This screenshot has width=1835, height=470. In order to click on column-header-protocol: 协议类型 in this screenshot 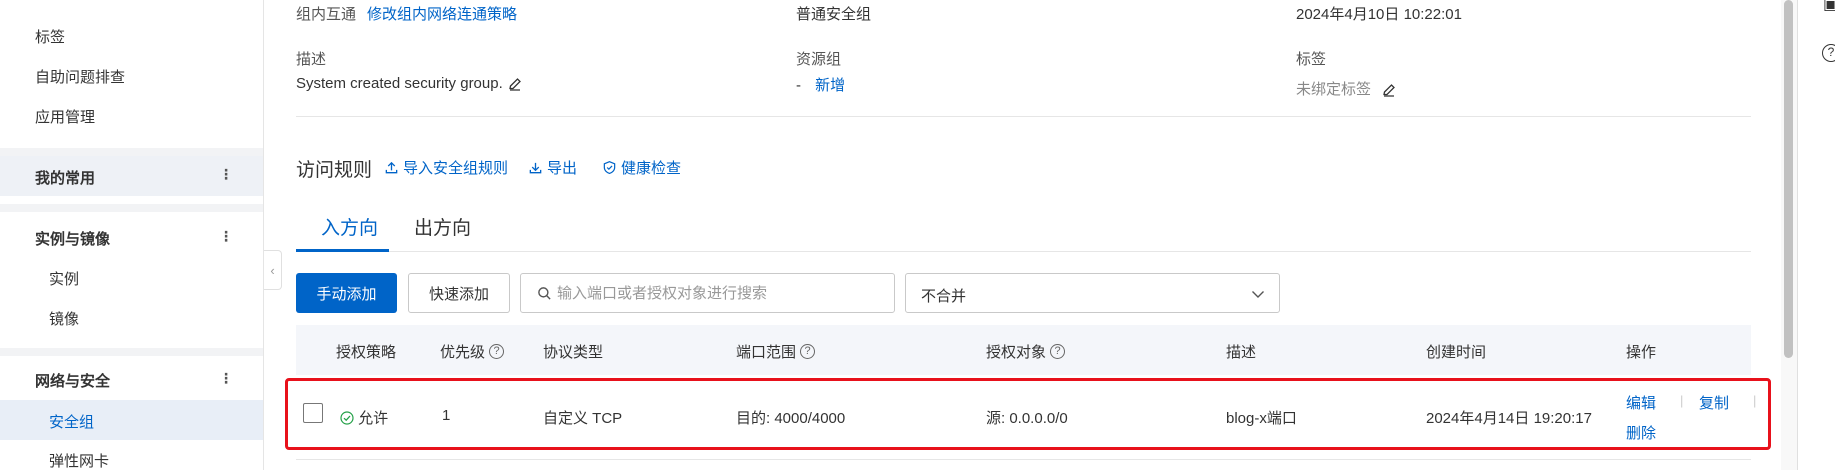, I will do `click(573, 351)`.